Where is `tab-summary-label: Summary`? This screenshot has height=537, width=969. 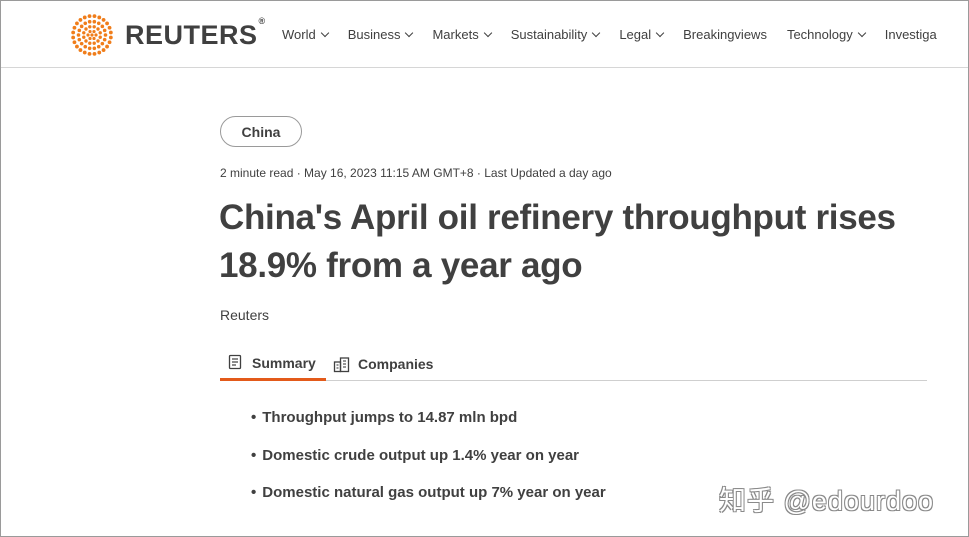
tab-summary-label: Summary is located at coordinates (284, 362).